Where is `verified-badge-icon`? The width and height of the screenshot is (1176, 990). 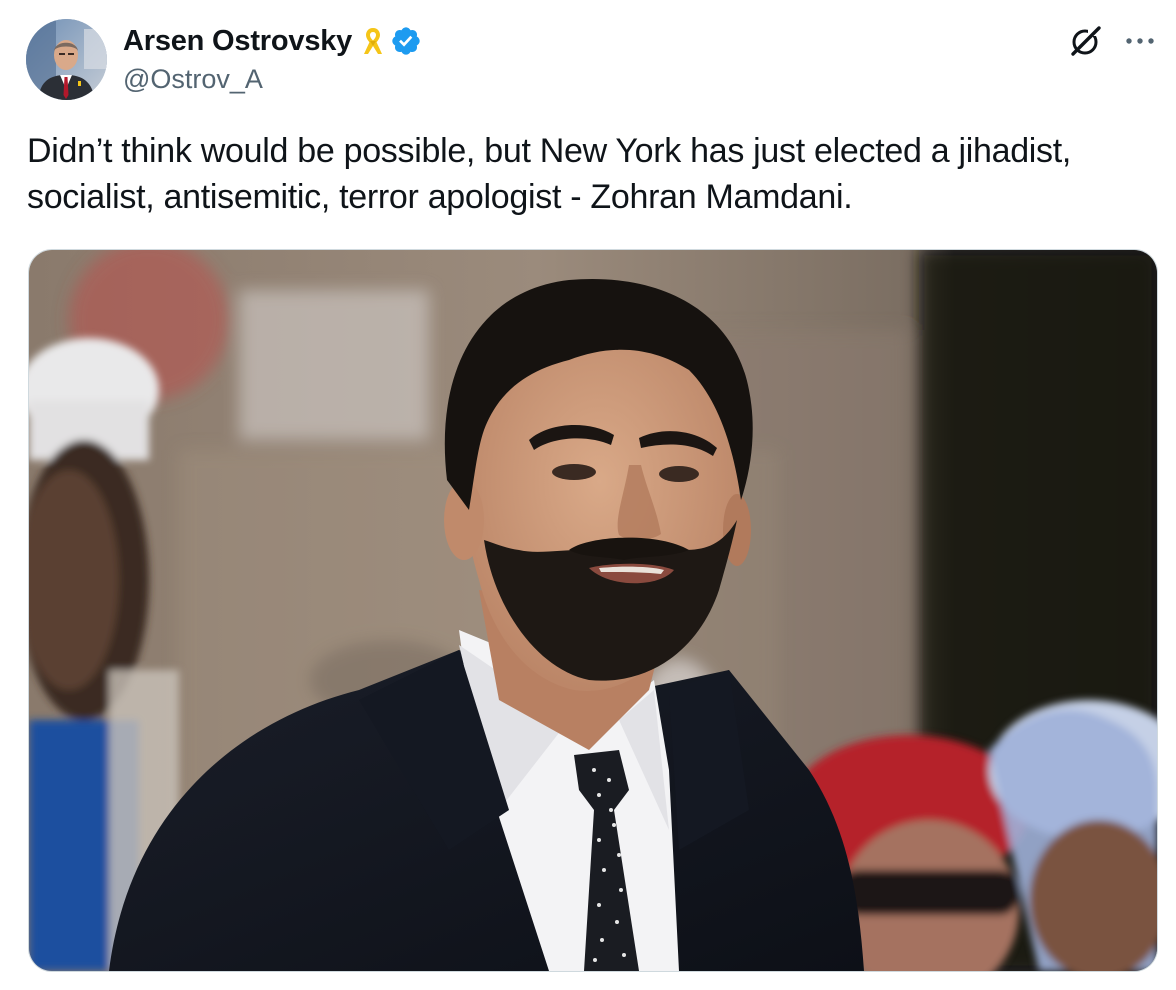 verified-badge-icon is located at coordinates (406, 41).